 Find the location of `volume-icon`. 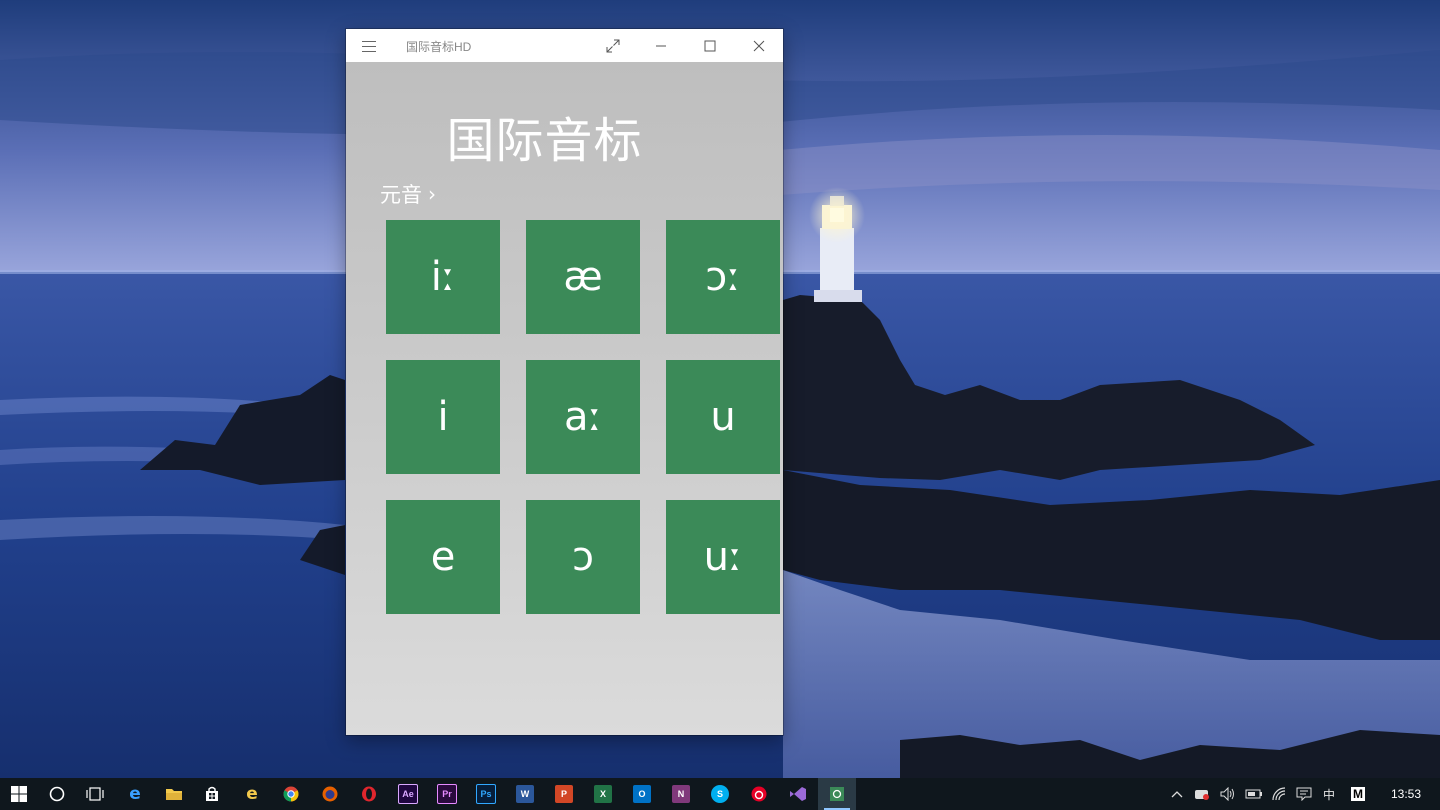

volume-icon is located at coordinates (1227, 794).